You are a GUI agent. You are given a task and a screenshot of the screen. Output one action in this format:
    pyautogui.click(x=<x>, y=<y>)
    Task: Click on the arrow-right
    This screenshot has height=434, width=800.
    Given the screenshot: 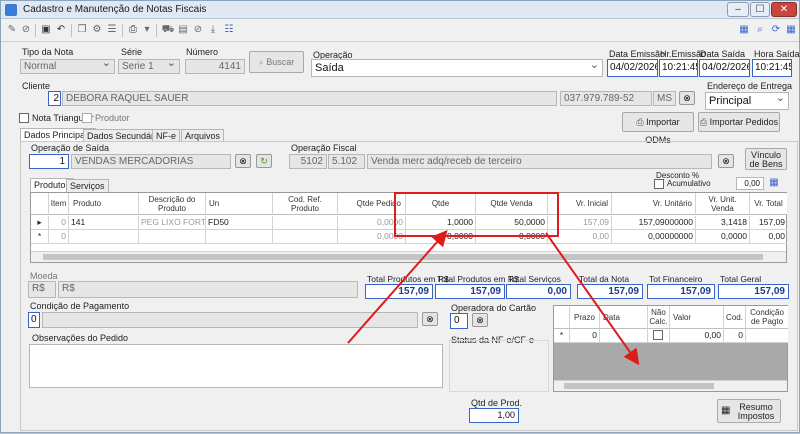 What is the action you would take?
    pyautogui.click(x=592, y=299)
    